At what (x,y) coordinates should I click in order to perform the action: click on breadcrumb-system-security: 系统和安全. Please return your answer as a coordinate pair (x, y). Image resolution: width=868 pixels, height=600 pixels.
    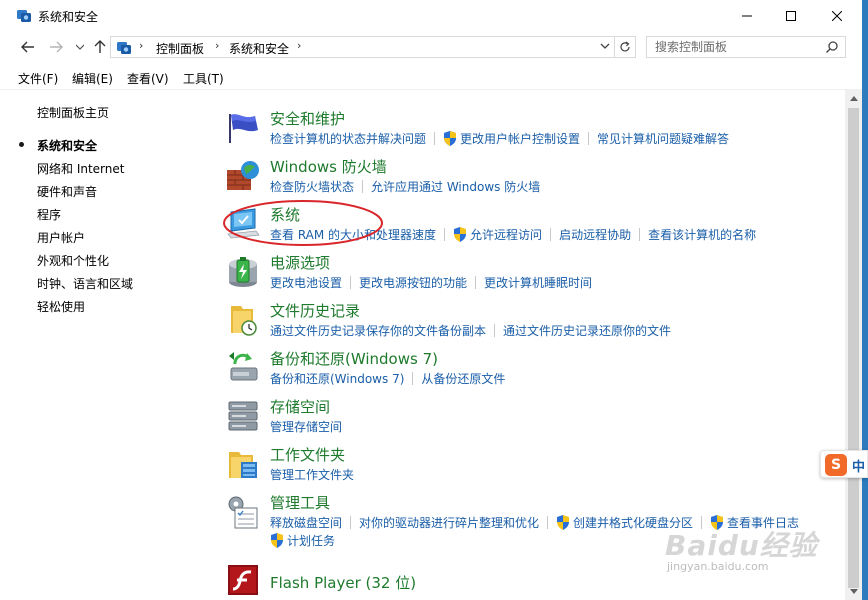
    Looking at the image, I should click on (259, 48).